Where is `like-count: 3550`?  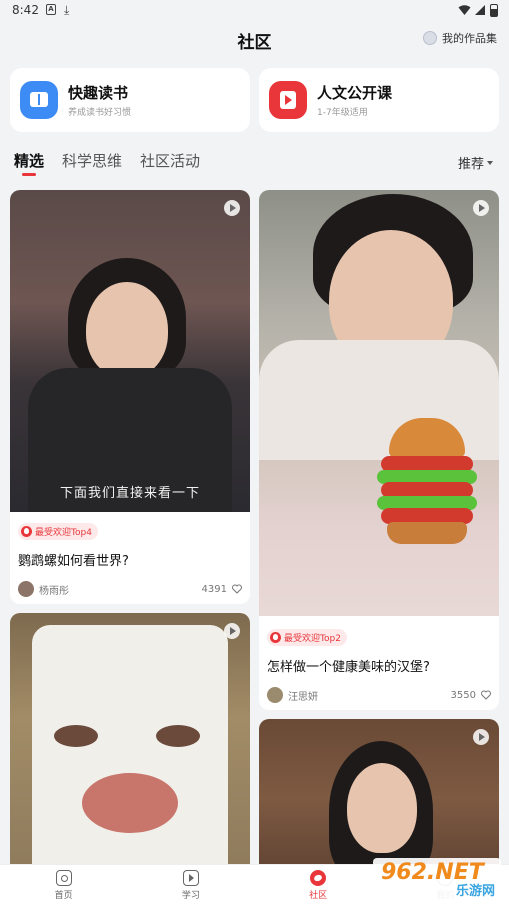 like-count: 3550 is located at coordinates (471, 695).